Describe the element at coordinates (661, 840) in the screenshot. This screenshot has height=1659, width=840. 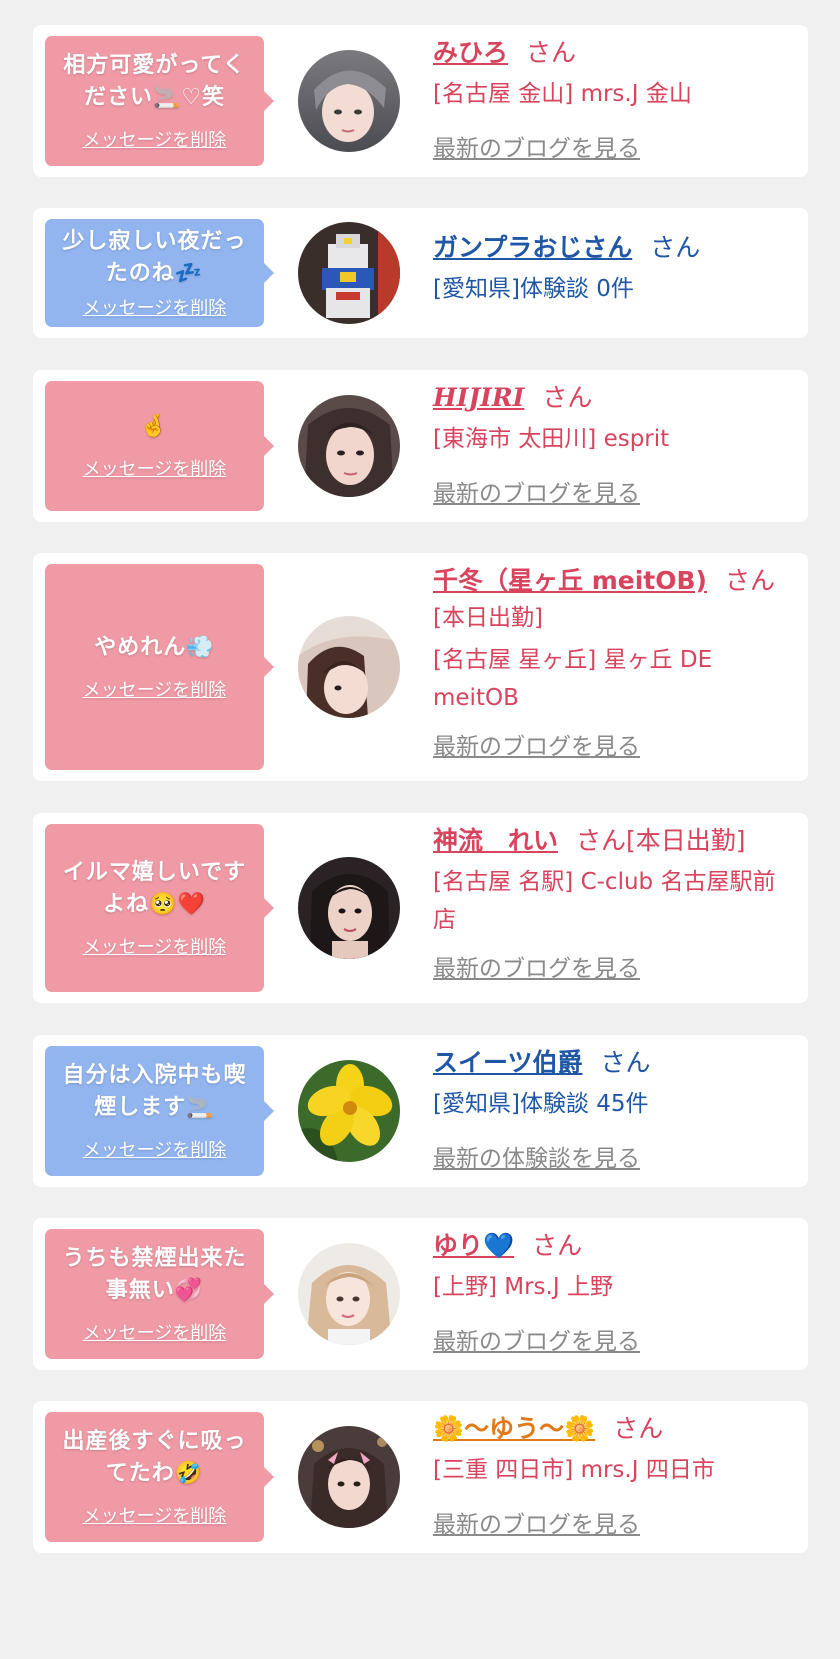
I see `san-suffix: さん[本日出勤]` at that location.